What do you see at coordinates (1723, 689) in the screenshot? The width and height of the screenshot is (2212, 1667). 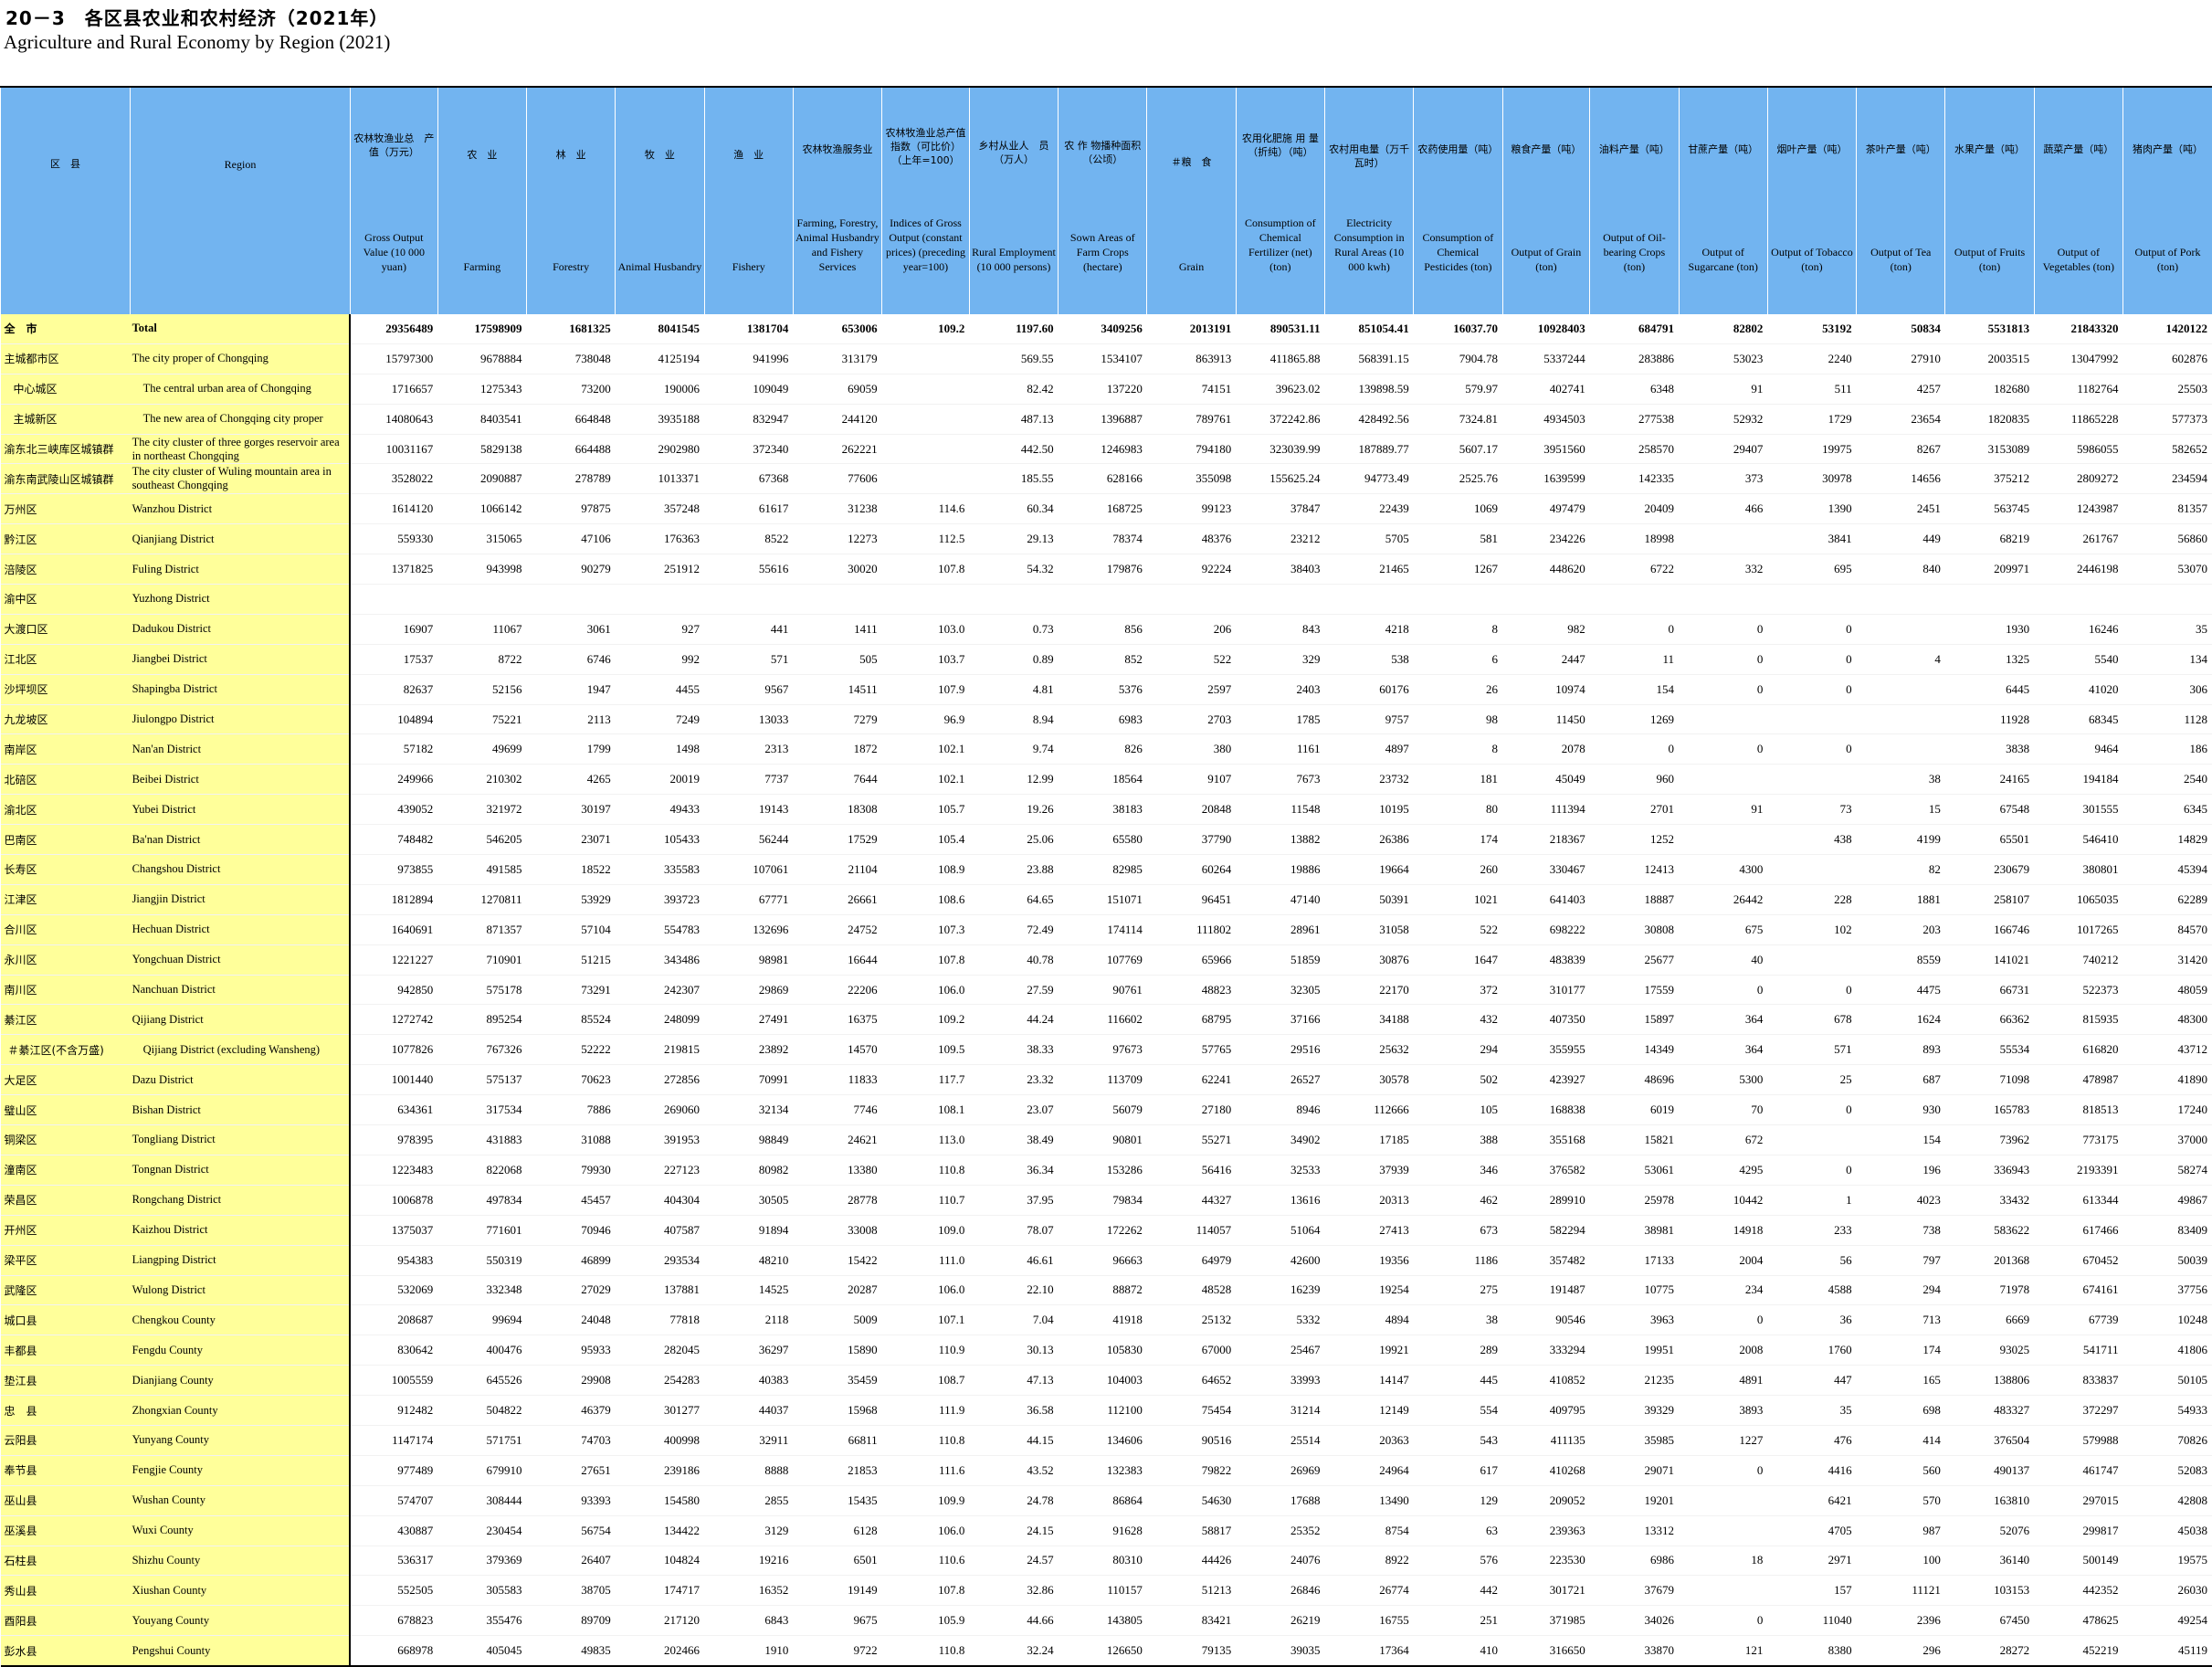 I see `cell-value: 0` at bounding box center [1723, 689].